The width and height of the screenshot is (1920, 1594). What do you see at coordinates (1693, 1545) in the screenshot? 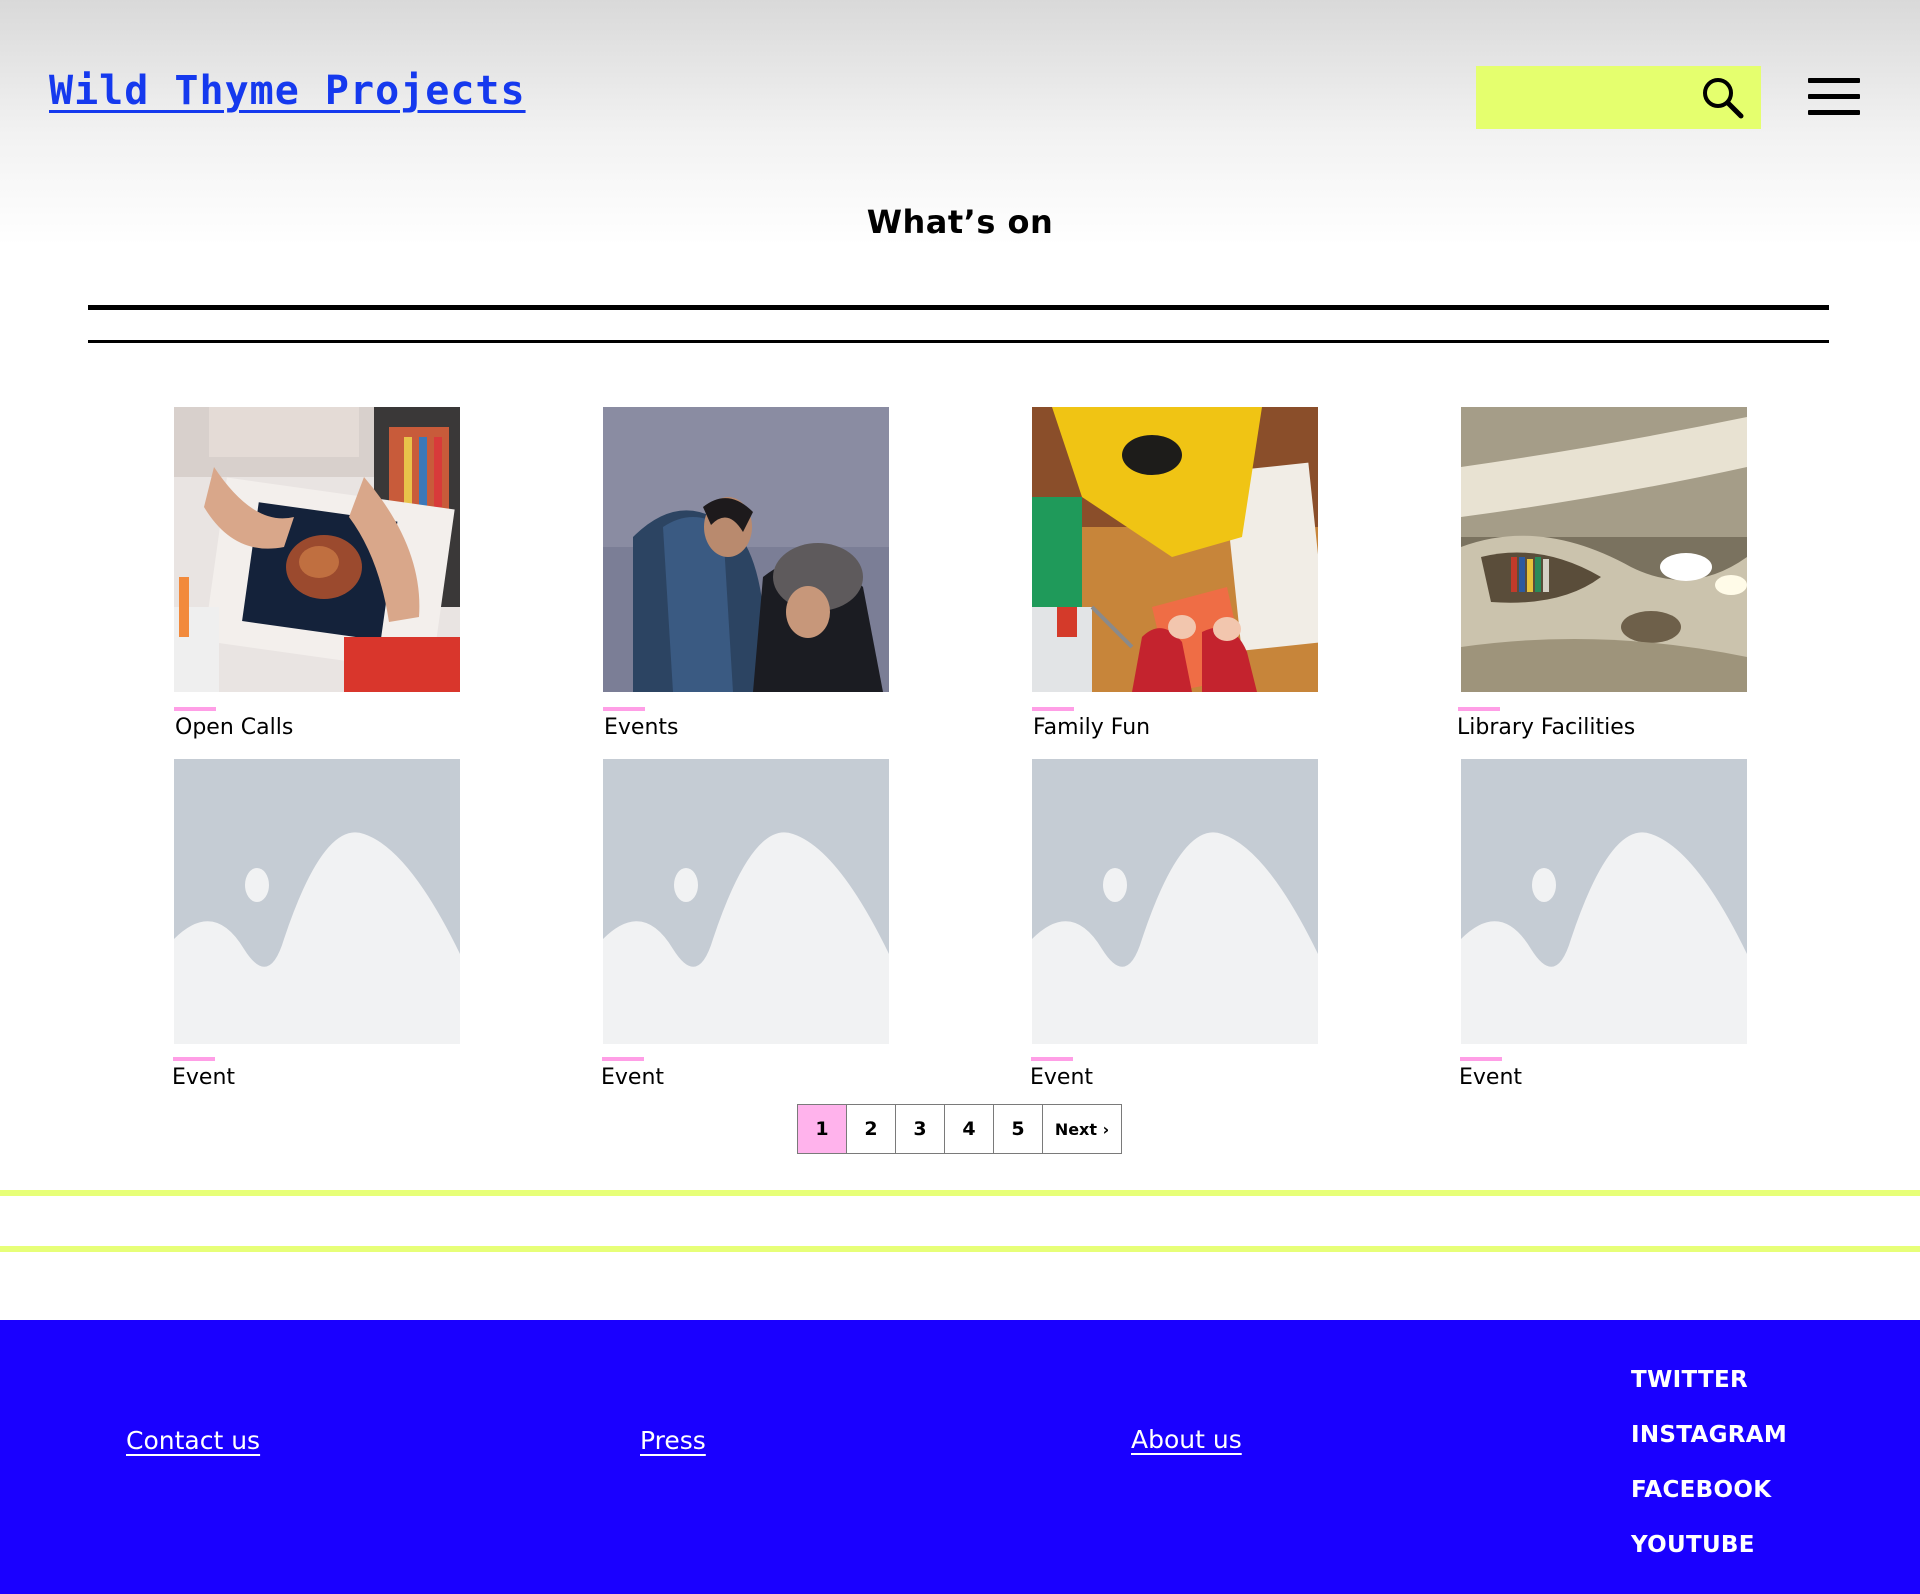
I see `social-link-youtube: YOUTUBE` at bounding box center [1693, 1545].